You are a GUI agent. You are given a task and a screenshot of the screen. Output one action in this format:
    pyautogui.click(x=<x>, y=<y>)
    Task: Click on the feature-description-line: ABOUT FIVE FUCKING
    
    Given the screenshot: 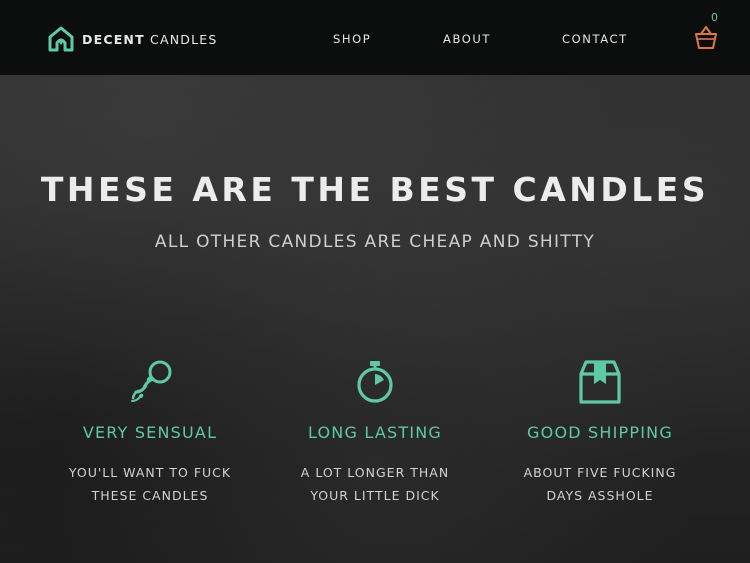 What is the action you would take?
    pyautogui.click(x=600, y=472)
    